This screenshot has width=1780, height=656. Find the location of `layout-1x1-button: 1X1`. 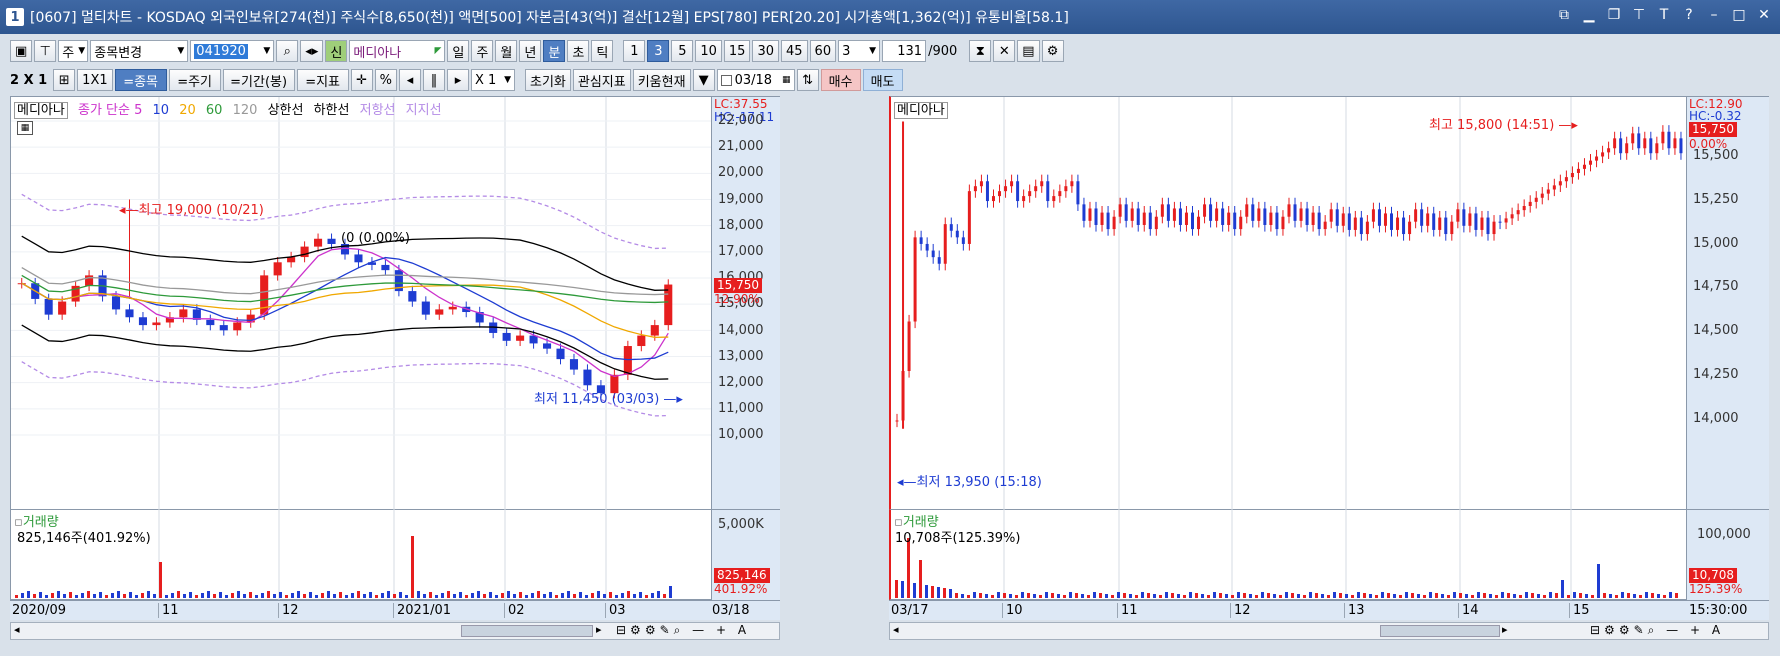

layout-1x1-button: 1X1 is located at coordinates (95, 80).